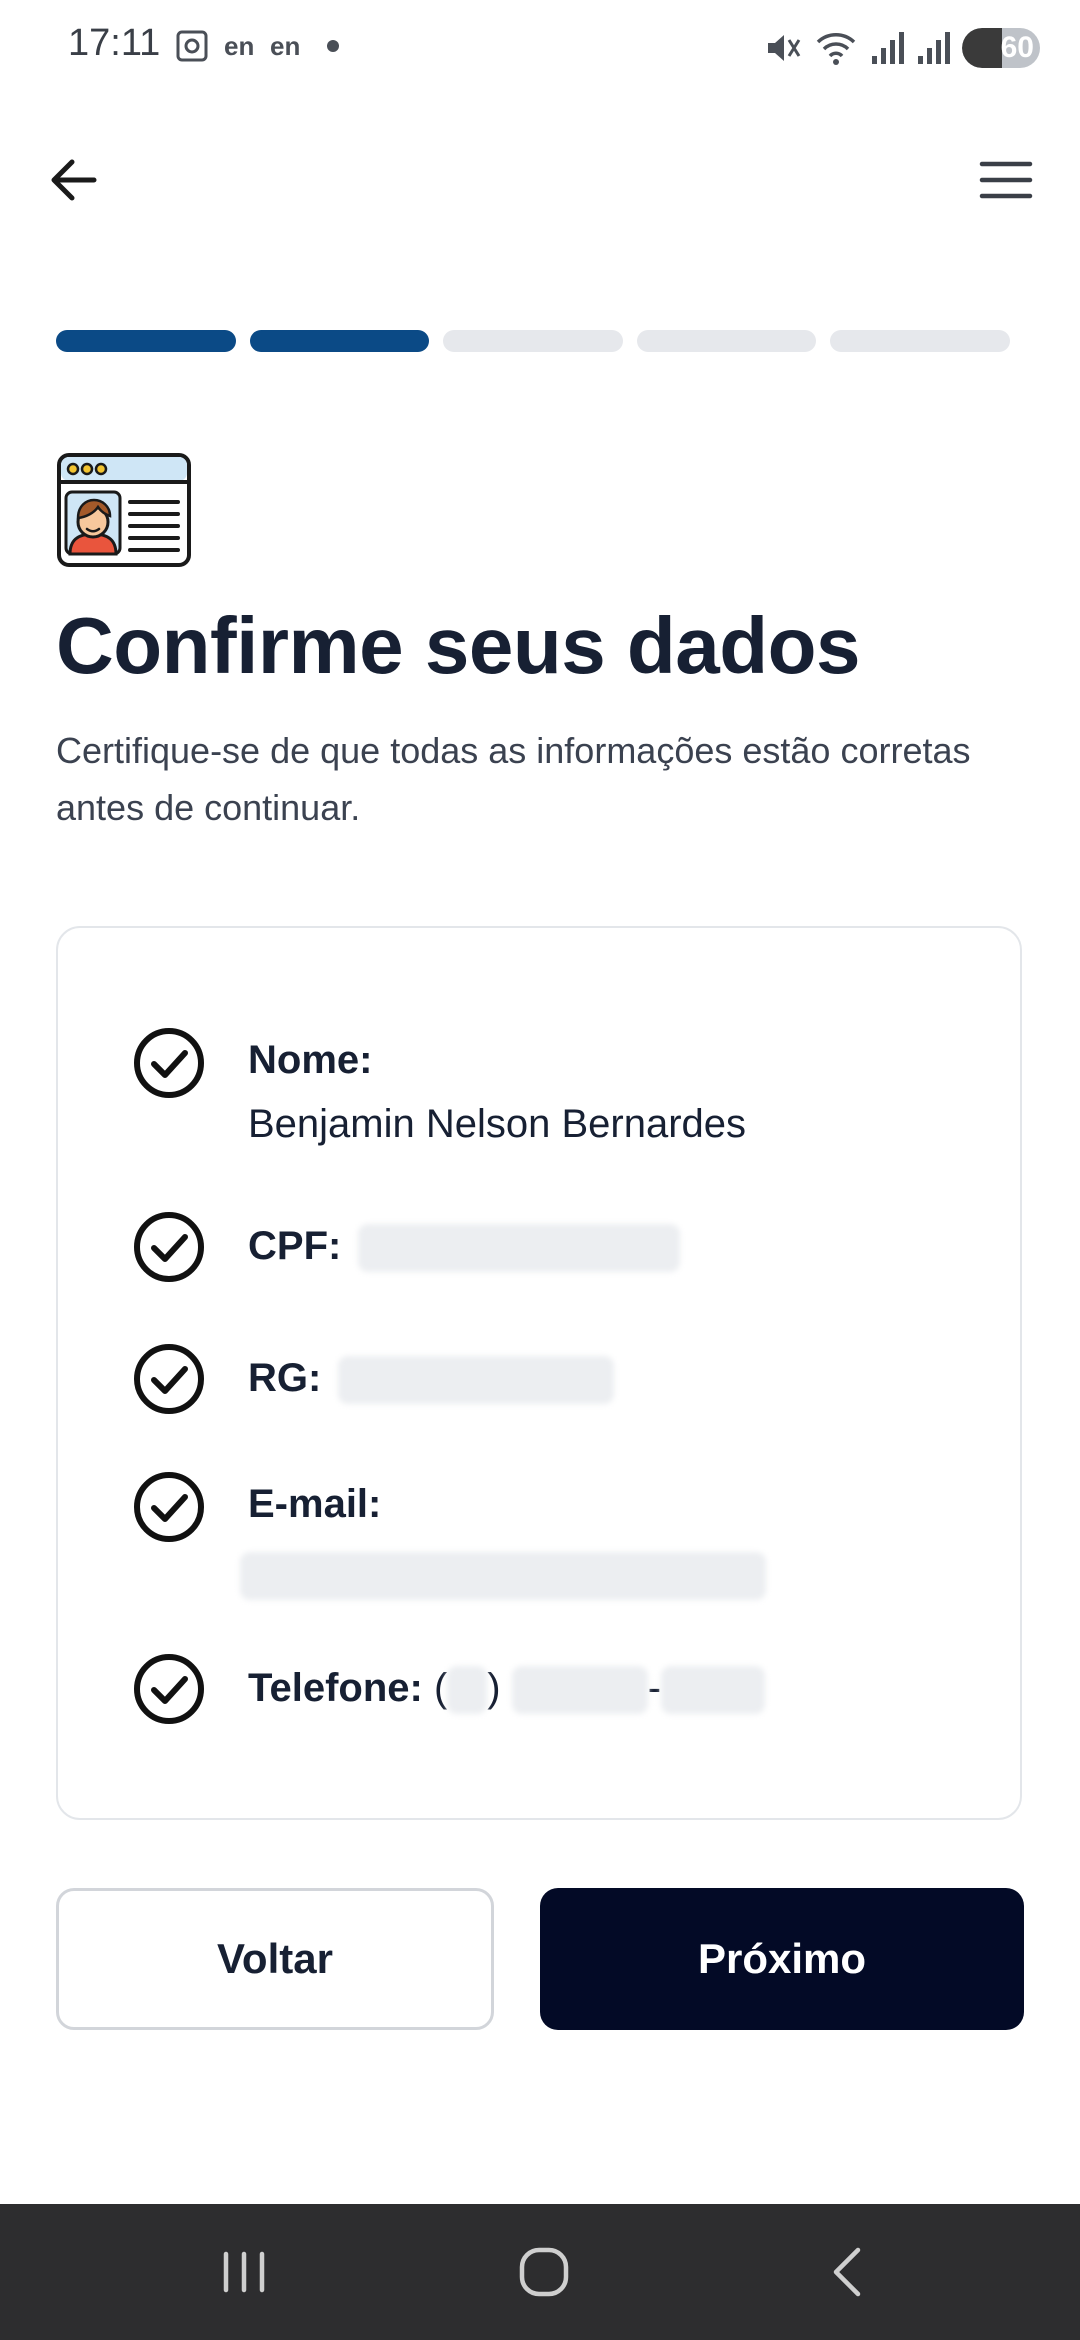 The width and height of the screenshot is (1080, 2340). I want to click on recent-apps-icon, so click(244, 2272).